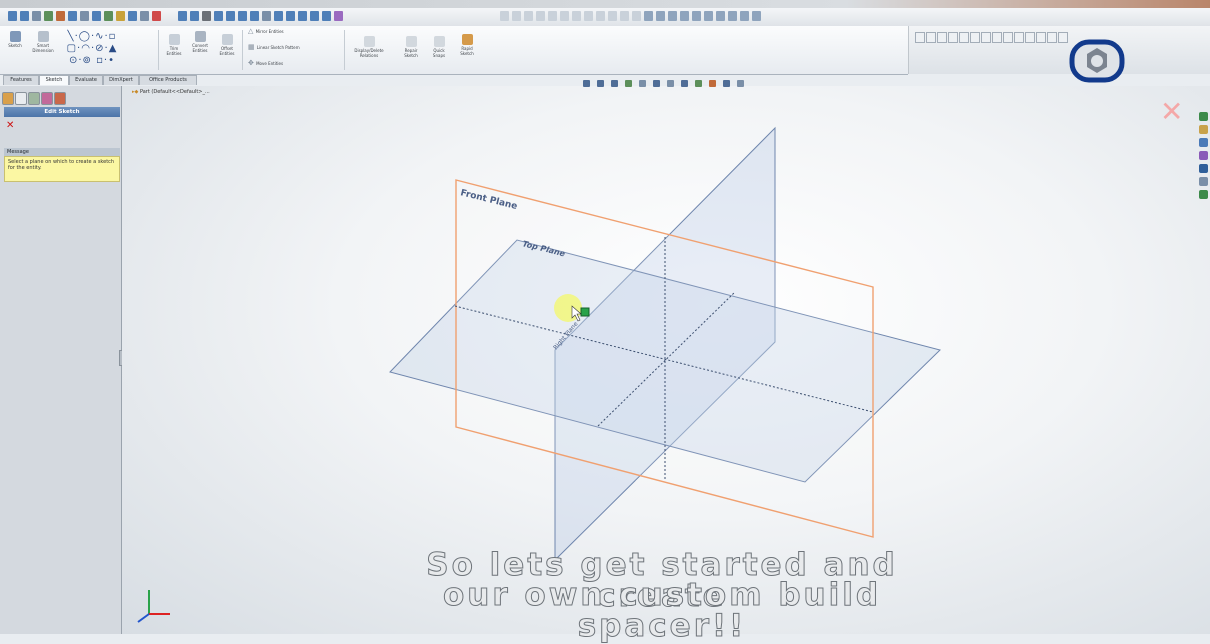  Describe the element at coordinates (153, 606) in the screenshot. I see `axis-triad-icon` at that location.